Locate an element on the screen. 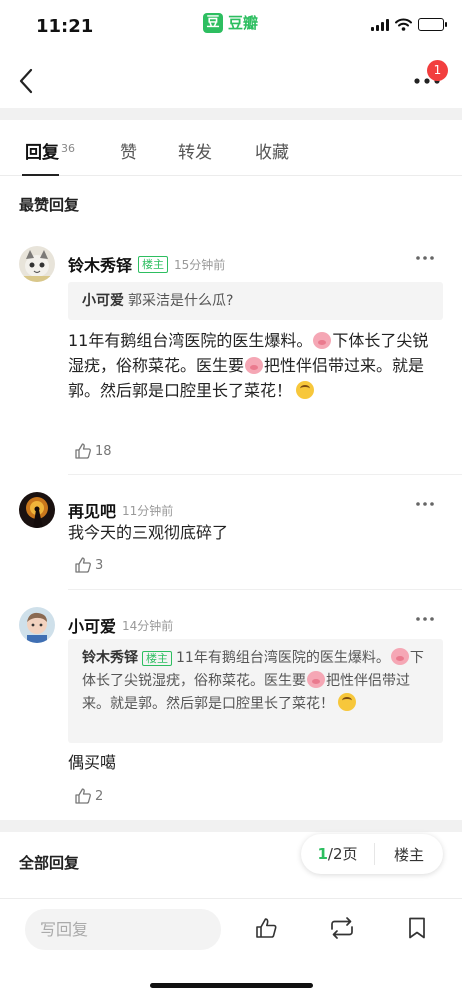 This screenshot has width=462, height=1000. bookmark-icon is located at coordinates (417, 928).